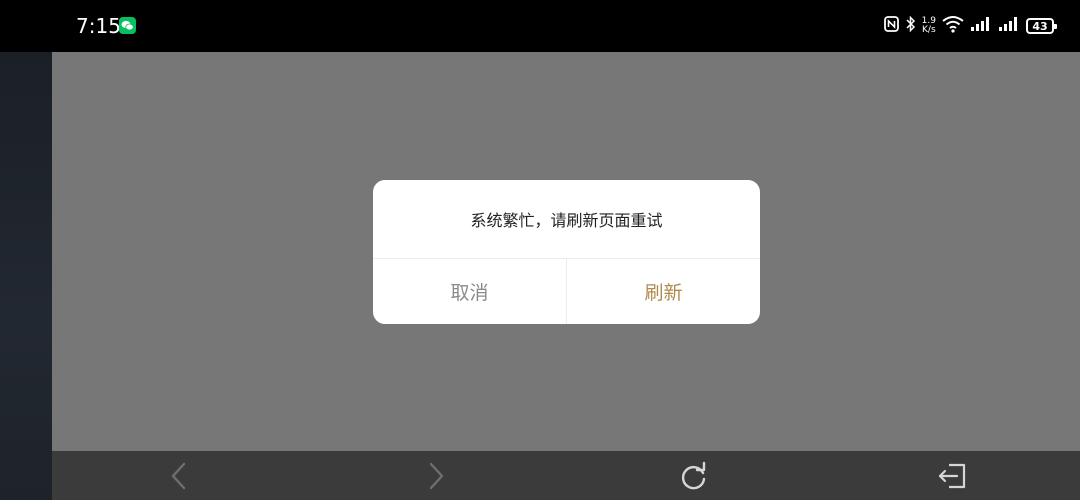 This screenshot has width=1080, height=500. Describe the element at coordinates (891, 26) in the screenshot. I see `nfc-icon` at that location.